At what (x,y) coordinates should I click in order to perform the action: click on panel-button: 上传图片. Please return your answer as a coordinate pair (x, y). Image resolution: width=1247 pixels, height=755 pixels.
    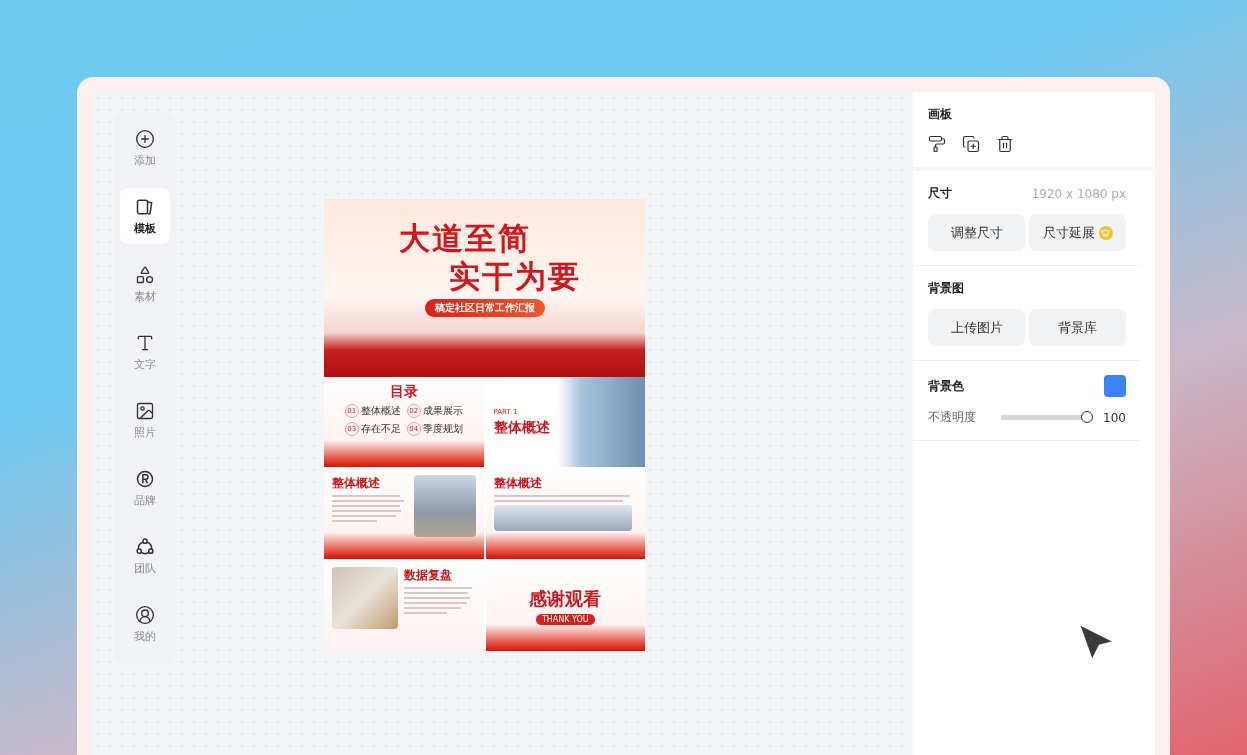
    Looking at the image, I should click on (976, 327).